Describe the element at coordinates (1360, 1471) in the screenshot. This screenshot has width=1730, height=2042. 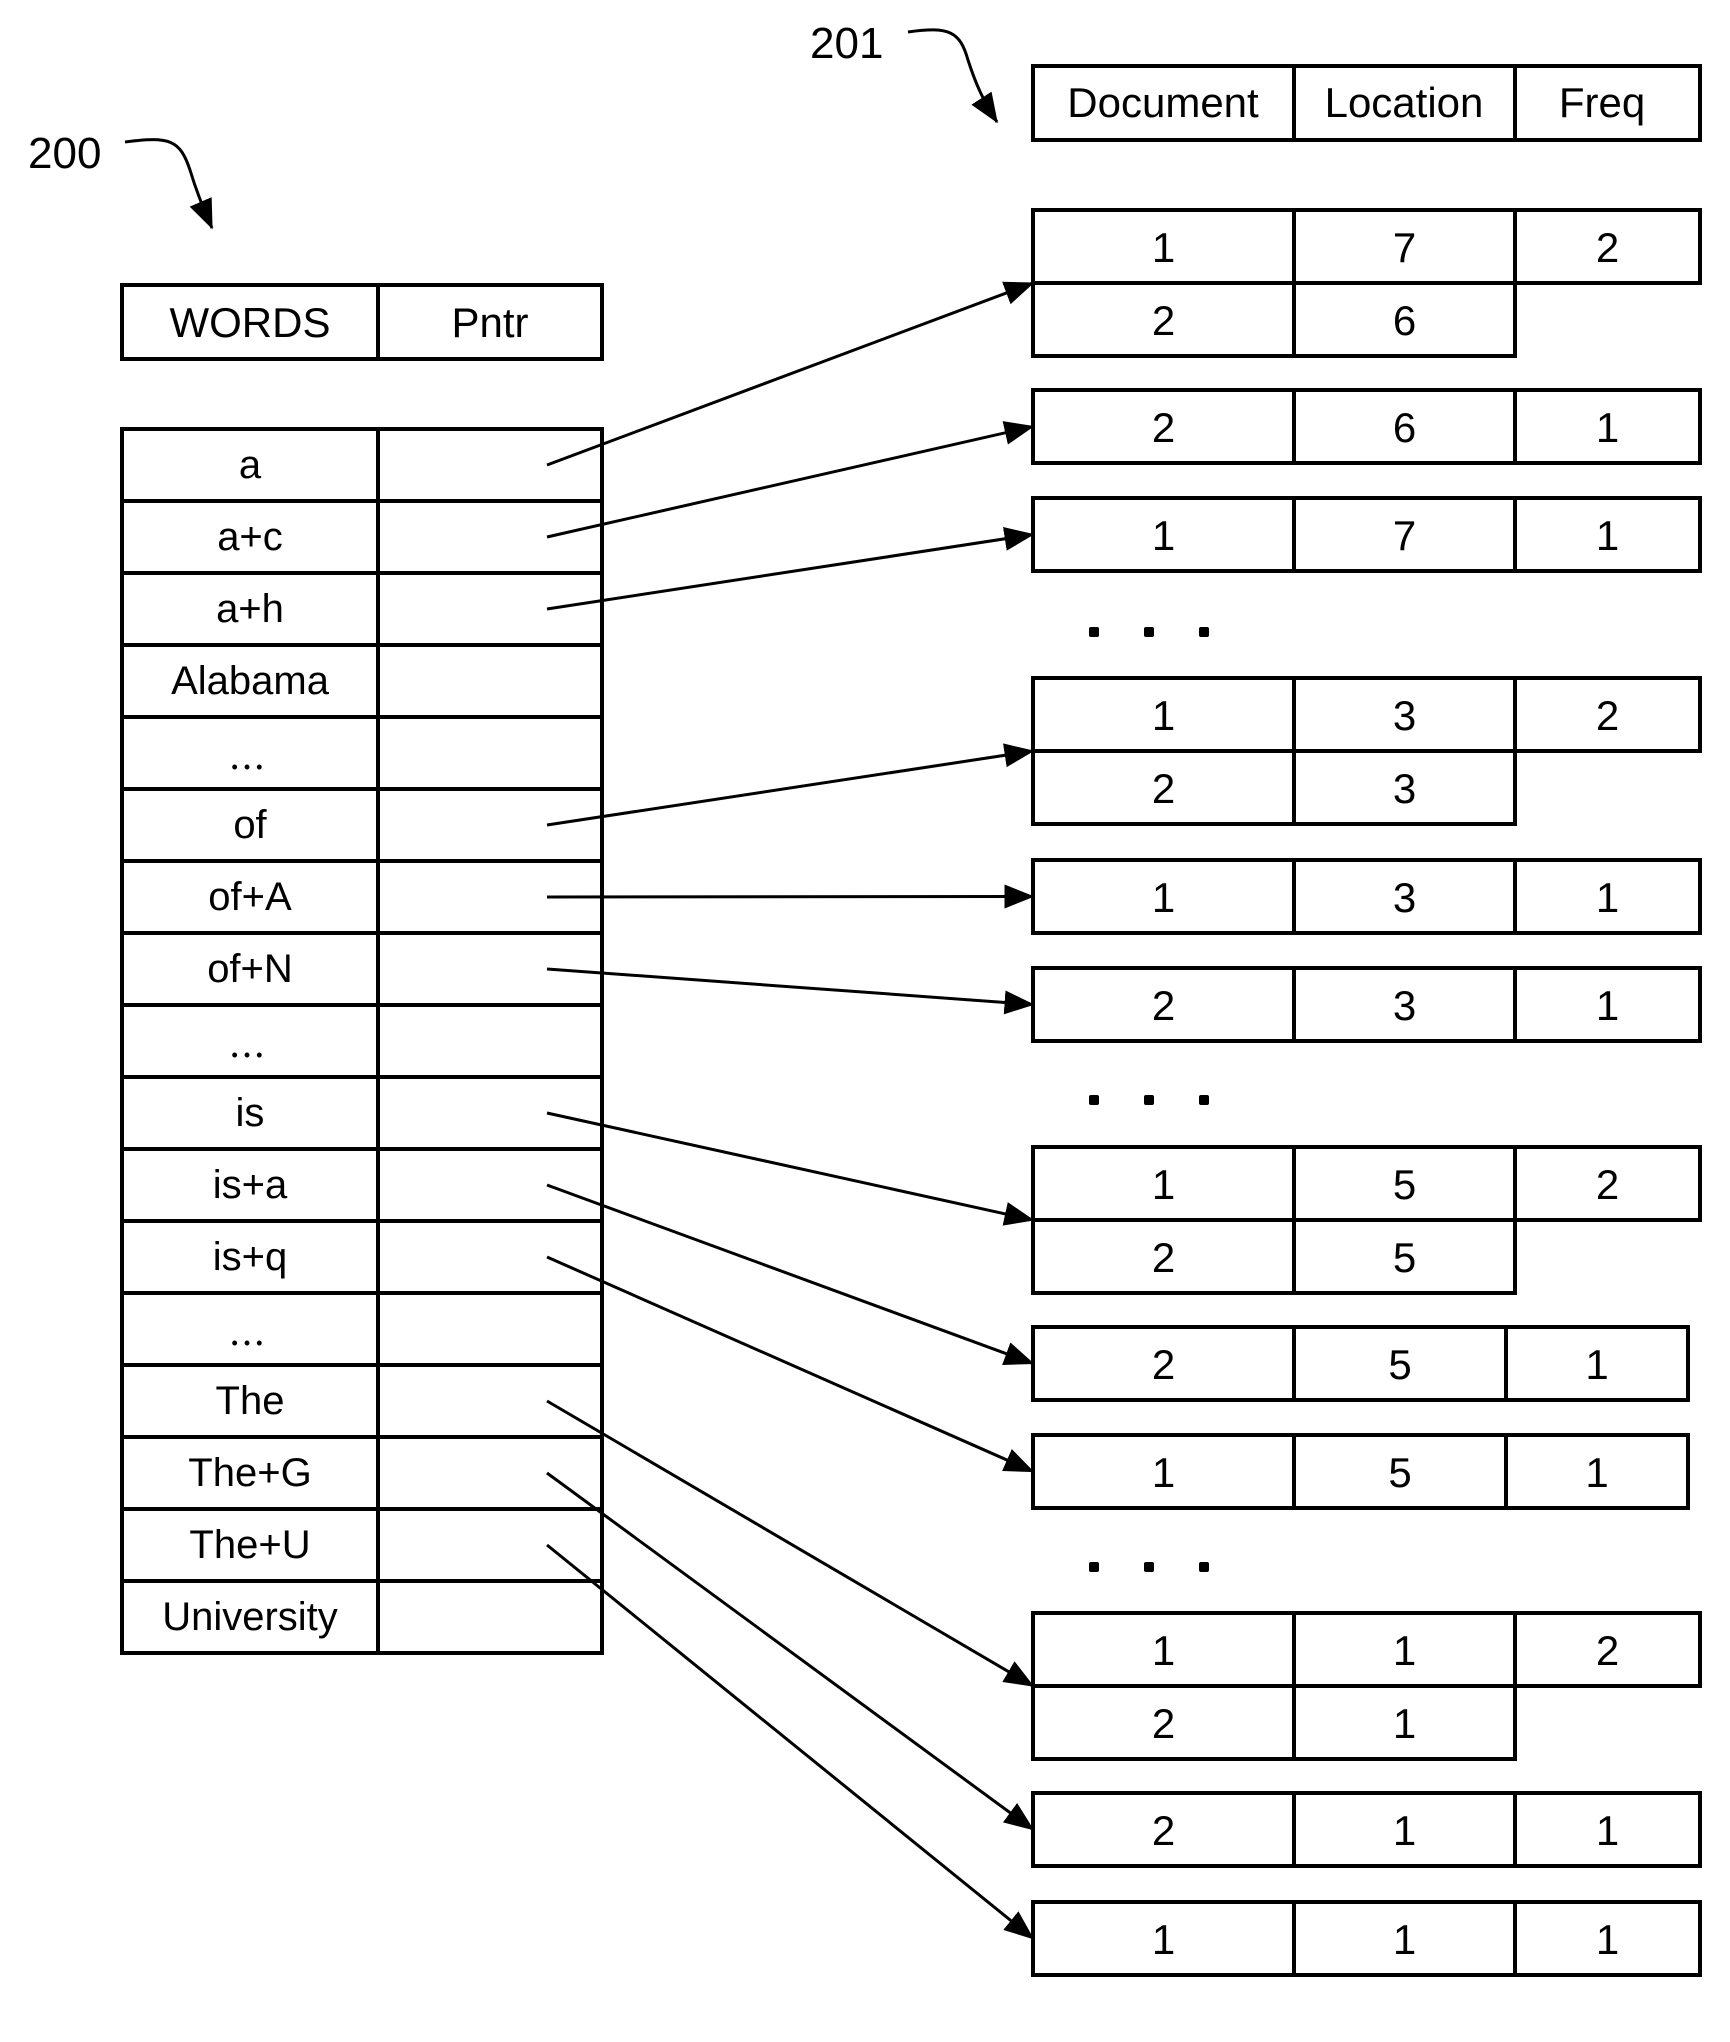
I see `posting-record: 1 5 1` at that location.